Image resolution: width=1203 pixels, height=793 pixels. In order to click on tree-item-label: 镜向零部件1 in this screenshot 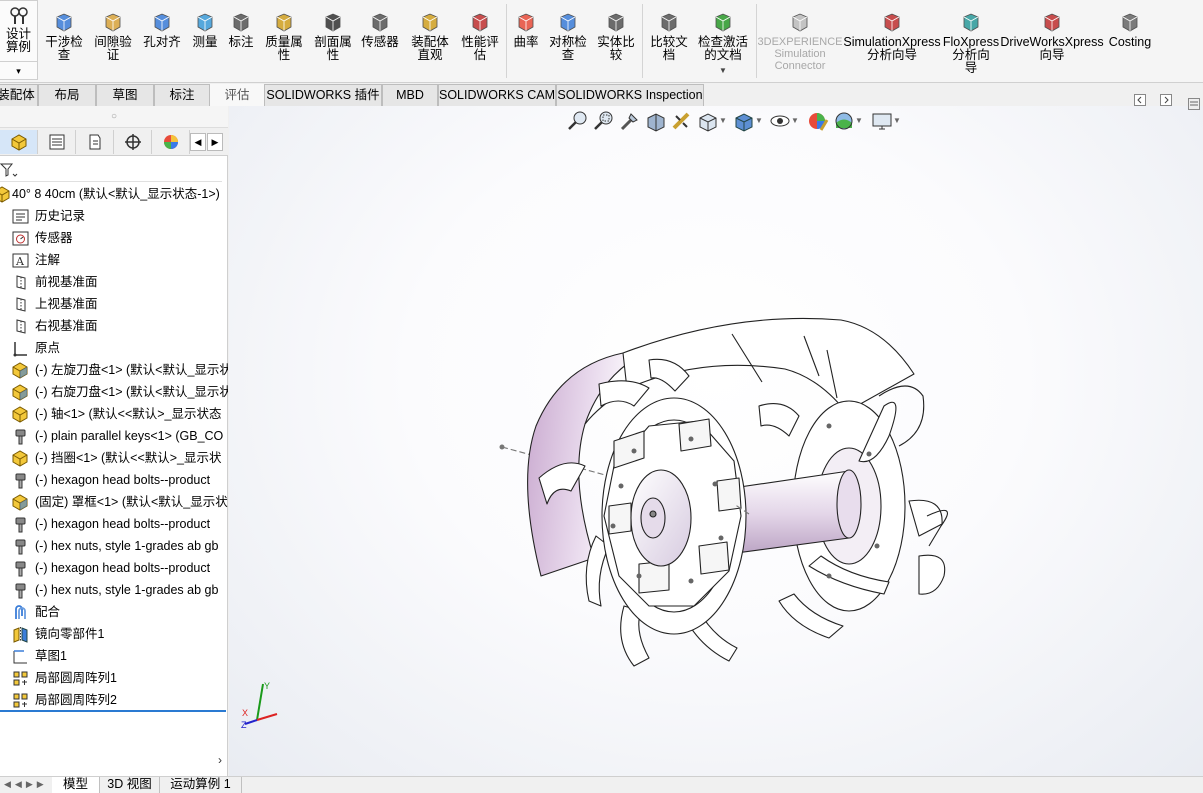, I will do `click(70, 634)`.